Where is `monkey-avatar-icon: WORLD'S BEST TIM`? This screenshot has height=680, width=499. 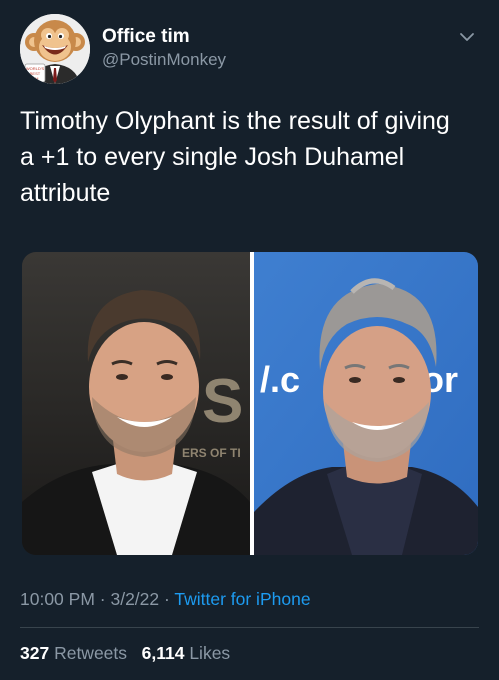 monkey-avatar-icon: WORLD'S BEST TIM is located at coordinates (55, 49).